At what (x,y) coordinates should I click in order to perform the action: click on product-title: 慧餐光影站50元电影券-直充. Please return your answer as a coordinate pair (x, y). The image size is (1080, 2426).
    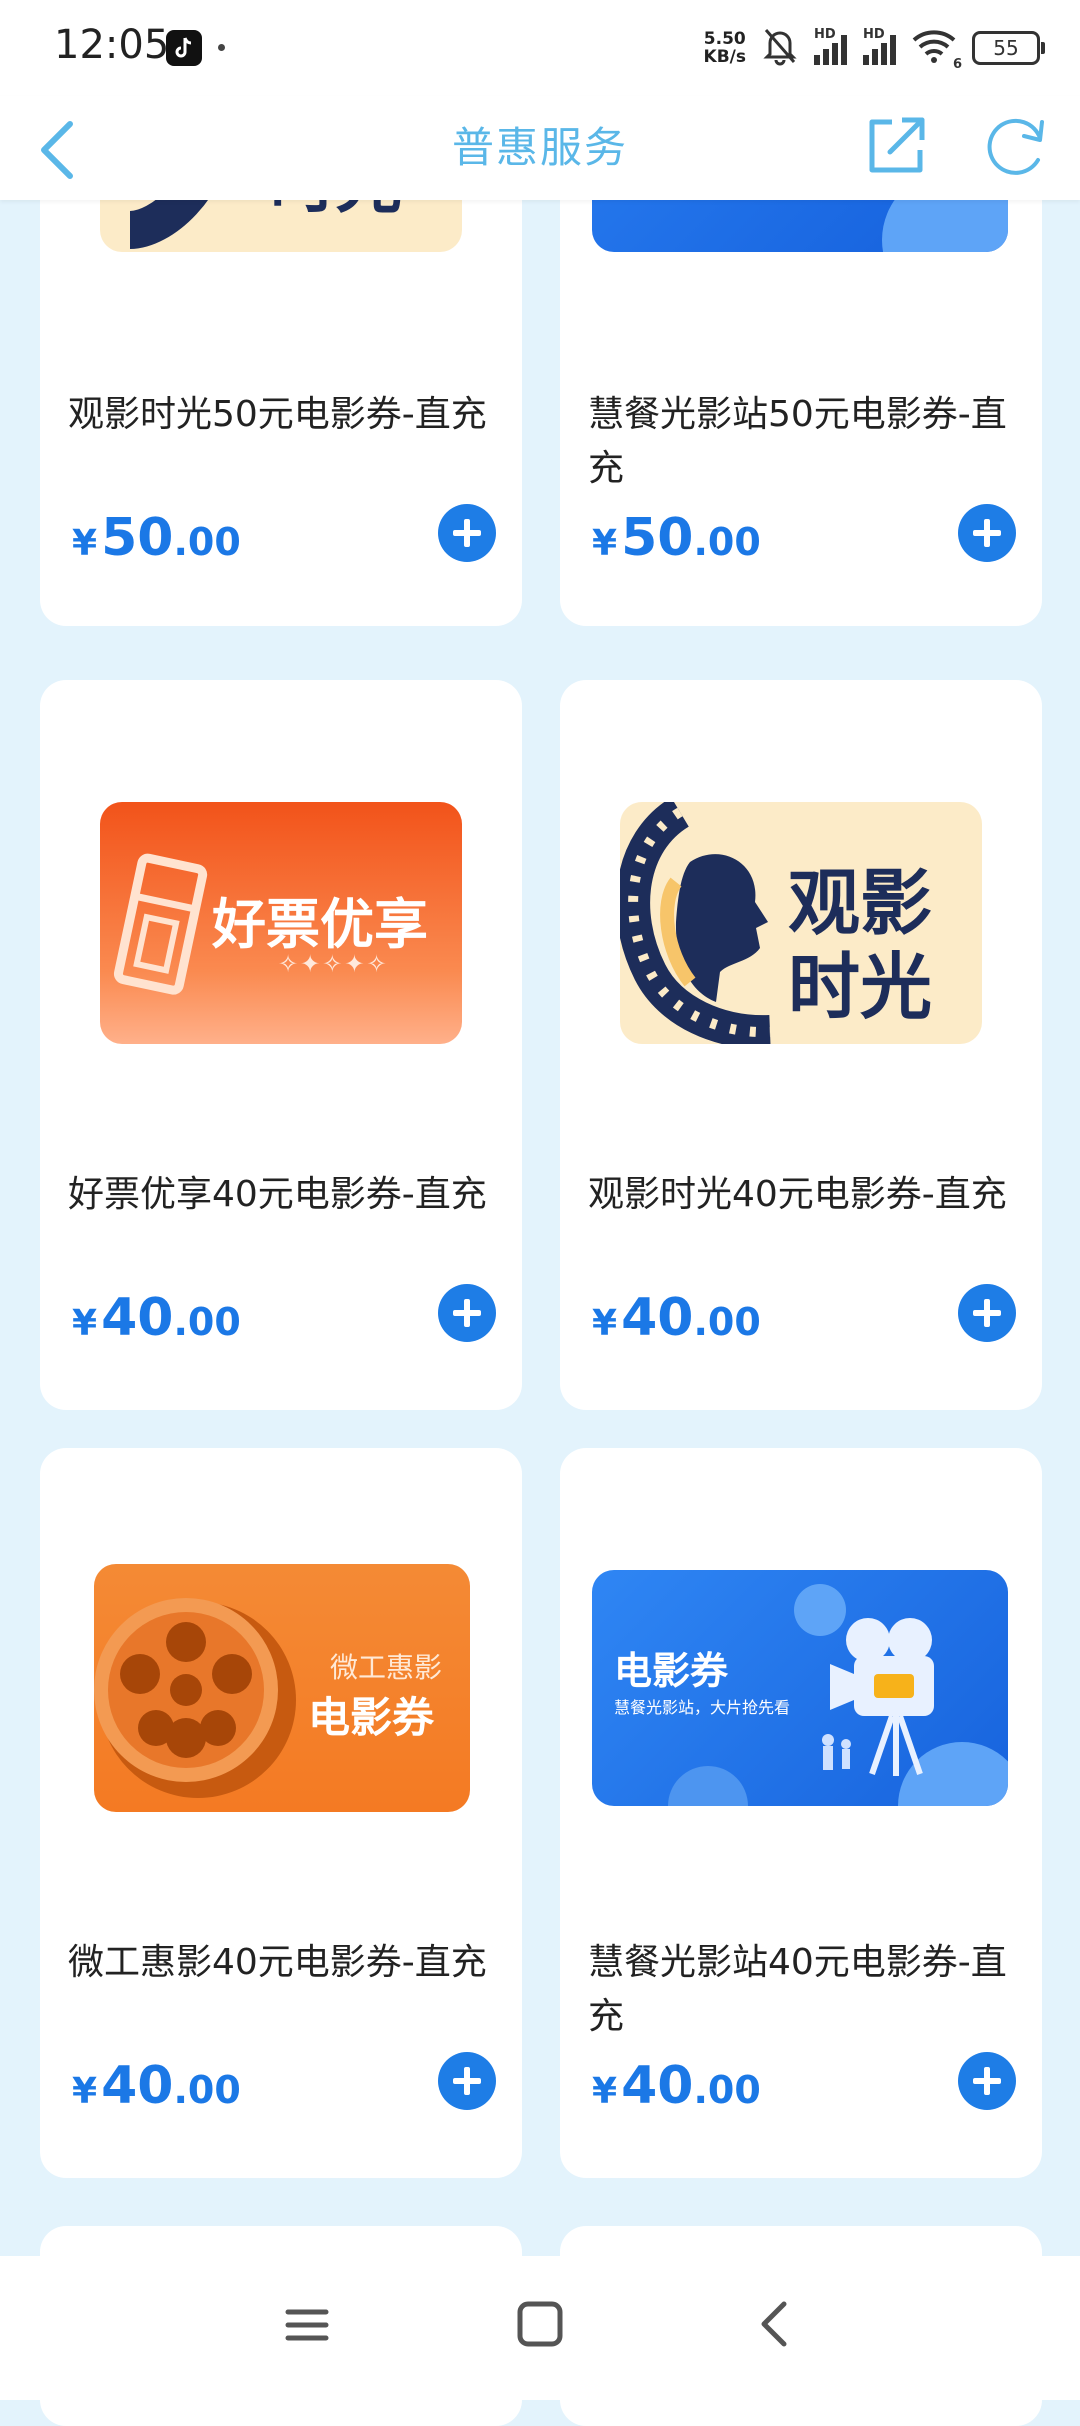
    Looking at the image, I should click on (797, 441).